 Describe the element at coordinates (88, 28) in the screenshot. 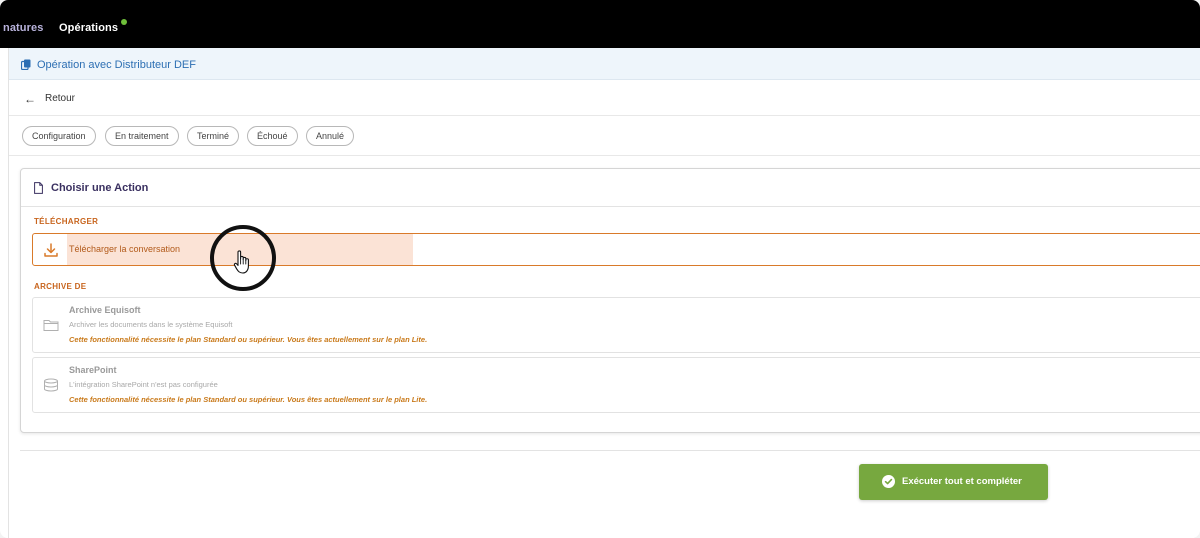

I see `nav-item-operations: Opérations` at that location.